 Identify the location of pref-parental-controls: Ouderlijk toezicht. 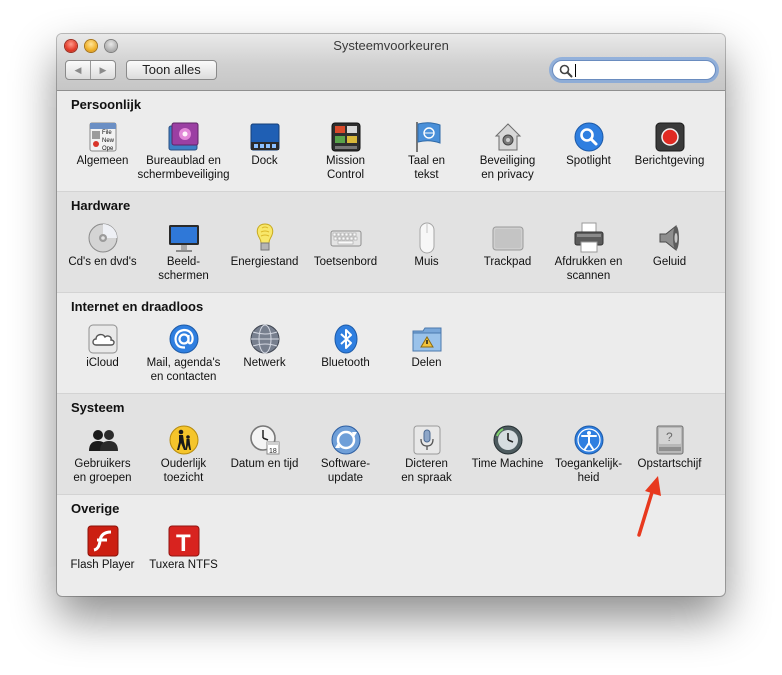
(183, 458).